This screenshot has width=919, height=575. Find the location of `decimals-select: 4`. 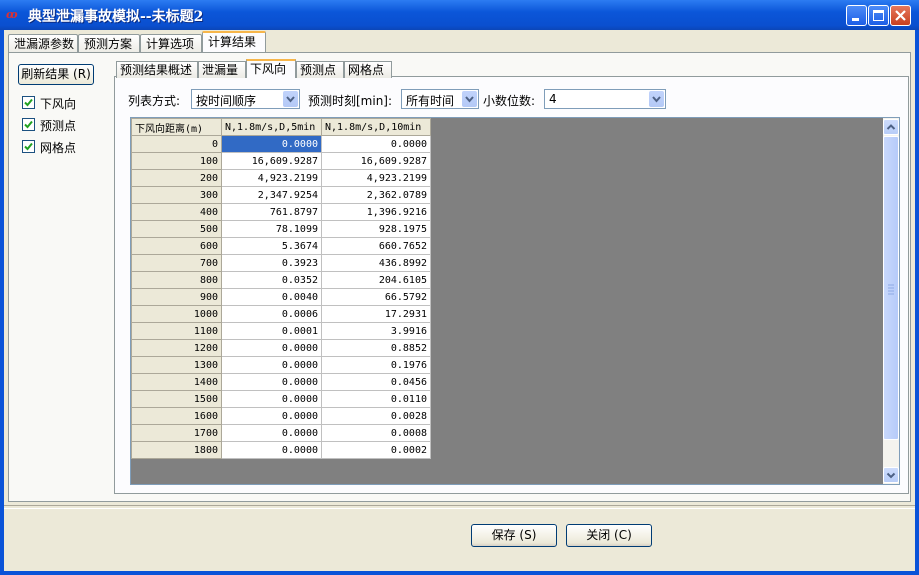

decimals-select: 4 is located at coordinates (605, 99).